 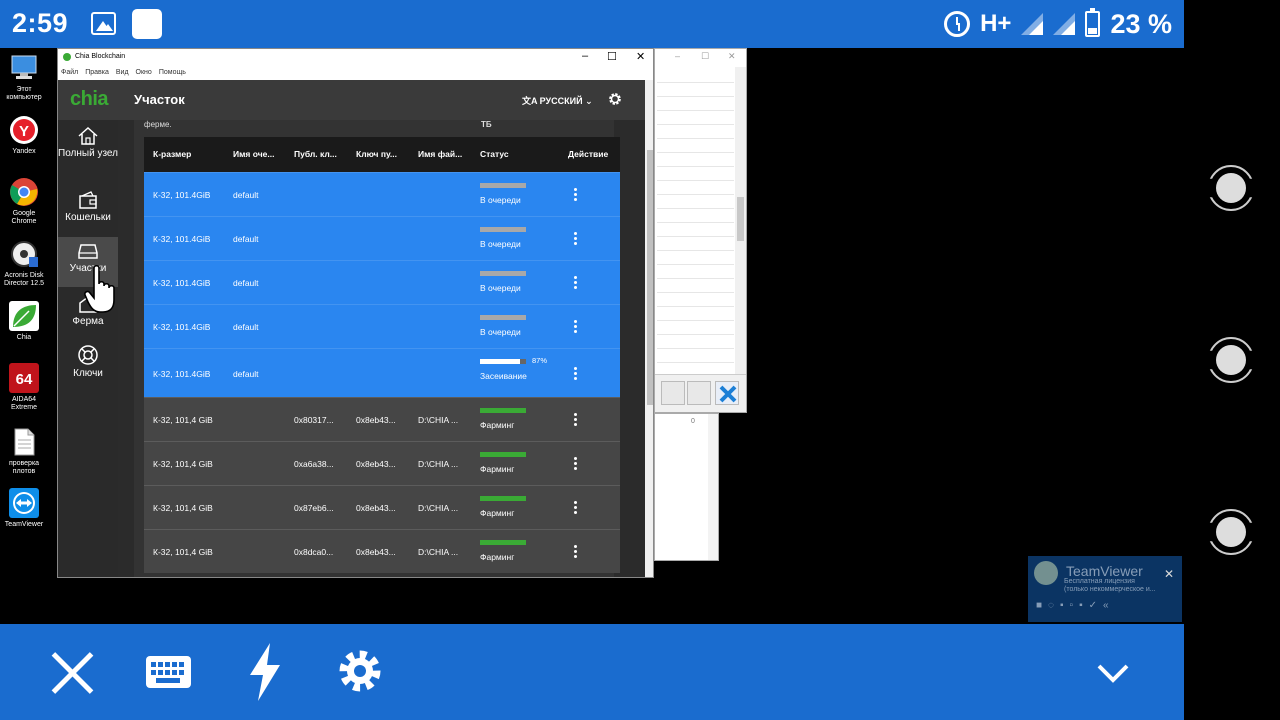 I want to click on menu-view: Вид, so click(x=122, y=72).